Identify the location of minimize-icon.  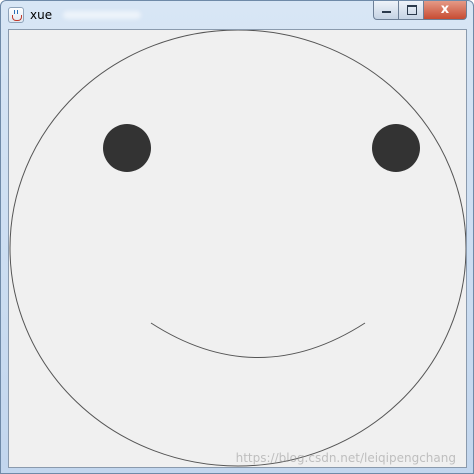
(386, 12).